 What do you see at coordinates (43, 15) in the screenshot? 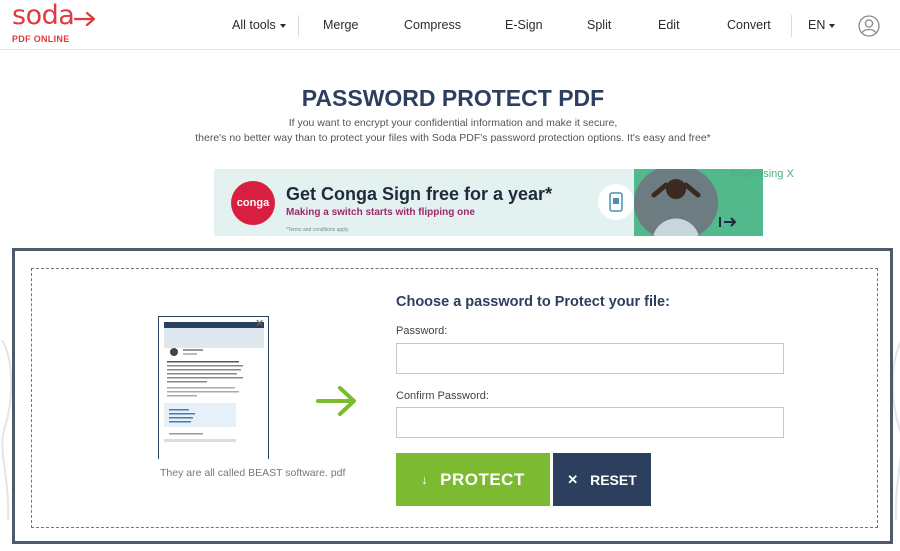
I see `logo-wordmark: soda` at bounding box center [43, 15].